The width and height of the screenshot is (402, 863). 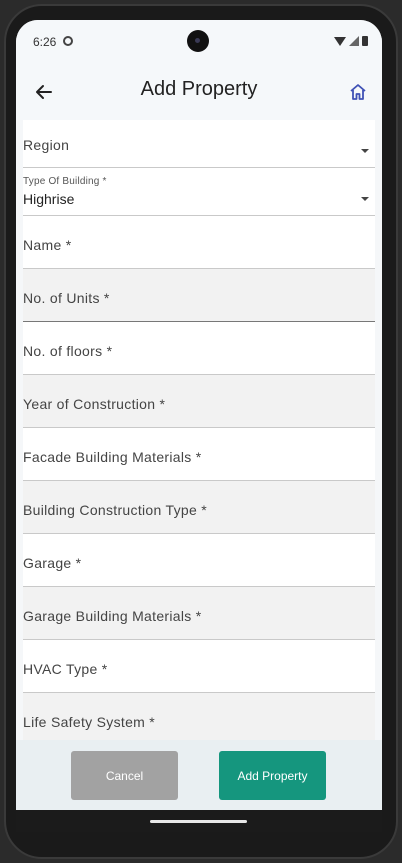 I want to click on hvac-field: HVAC Type *, so click(x=199, y=666).